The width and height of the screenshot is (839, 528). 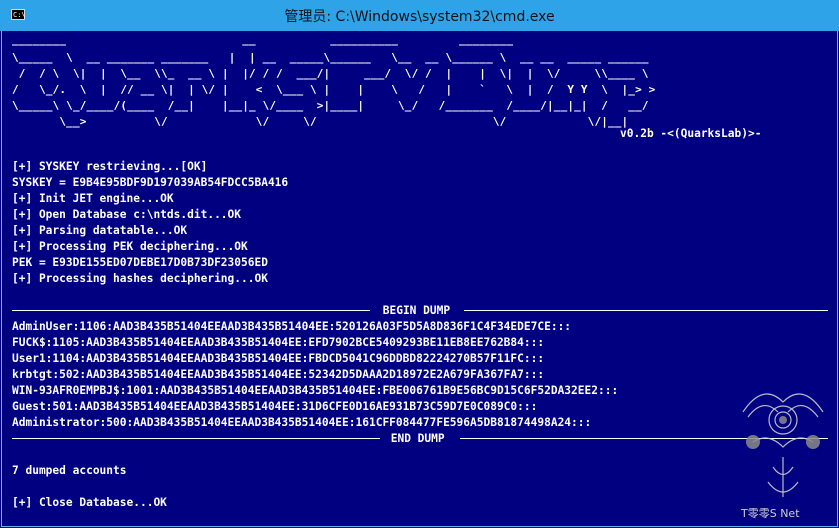 What do you see at coordinates (770, 513) in the screenshot?
I see `watermark-text: T零零S Net` at bounding box center [770, 513].